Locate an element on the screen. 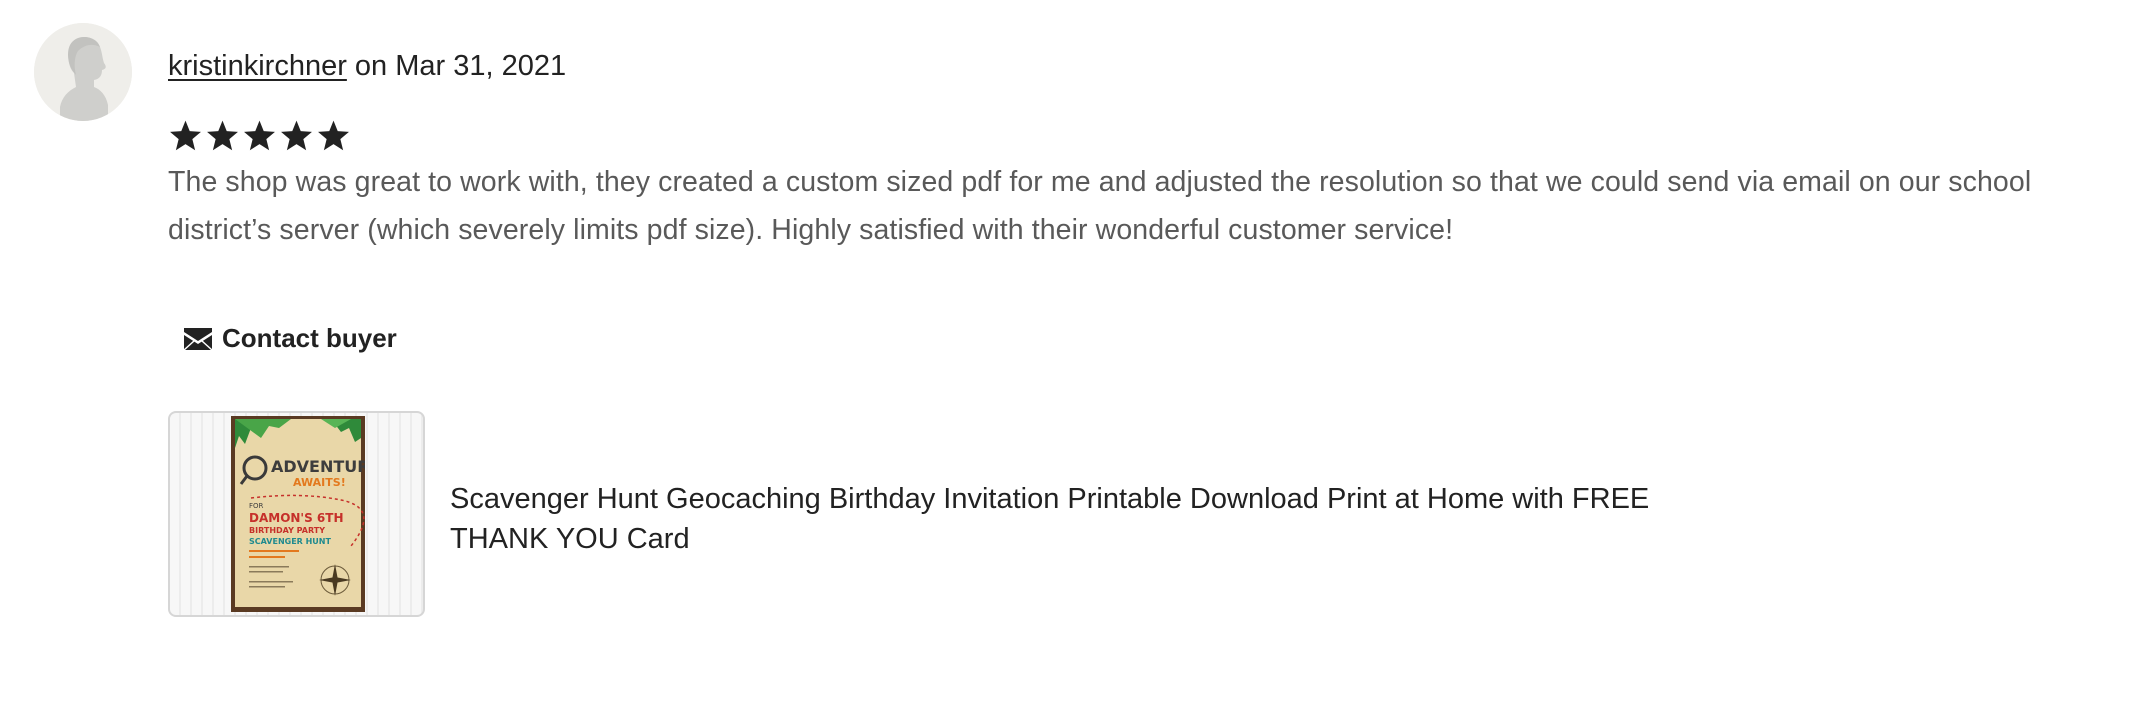 The height and width of the screenshot is (716, 2134). reviewer-avatar is located at coordinates (83, 72).